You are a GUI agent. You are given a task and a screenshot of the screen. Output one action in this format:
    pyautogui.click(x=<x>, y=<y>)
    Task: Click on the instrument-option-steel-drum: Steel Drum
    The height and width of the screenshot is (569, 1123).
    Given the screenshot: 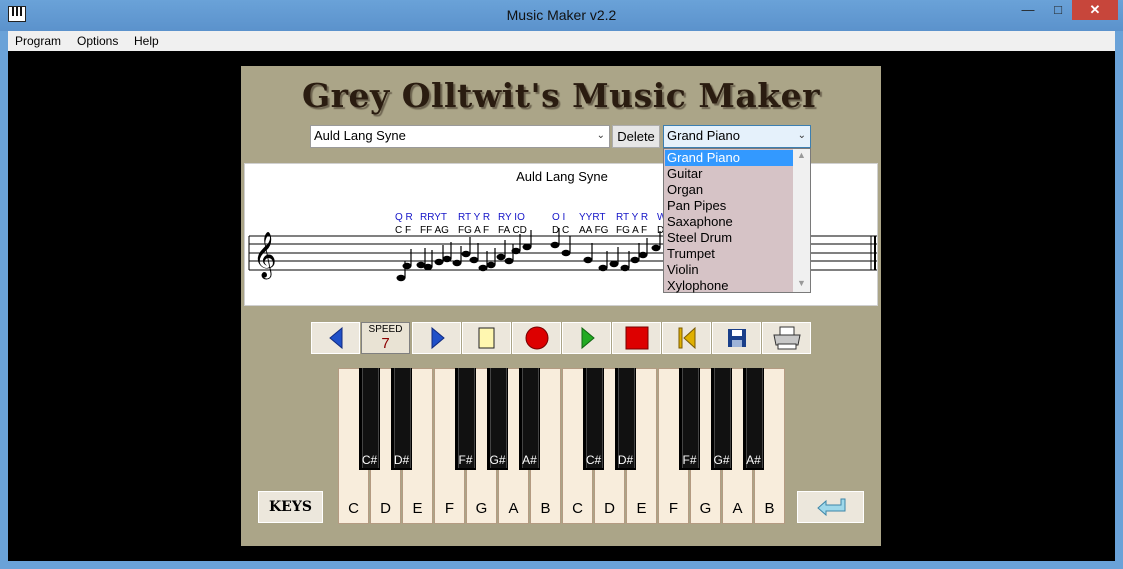 What is the action you would take?
    pyautogui.click(x=730, y=238)
    